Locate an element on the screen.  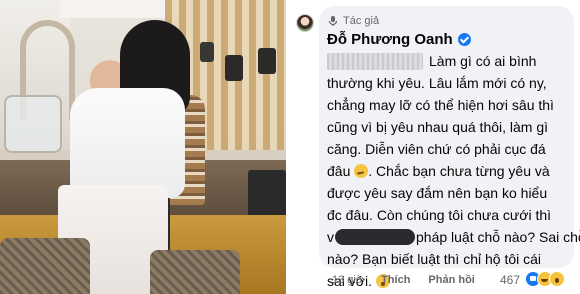
author-name-row: Đỗ Phương Oanh is located at coordinates (399, 39).